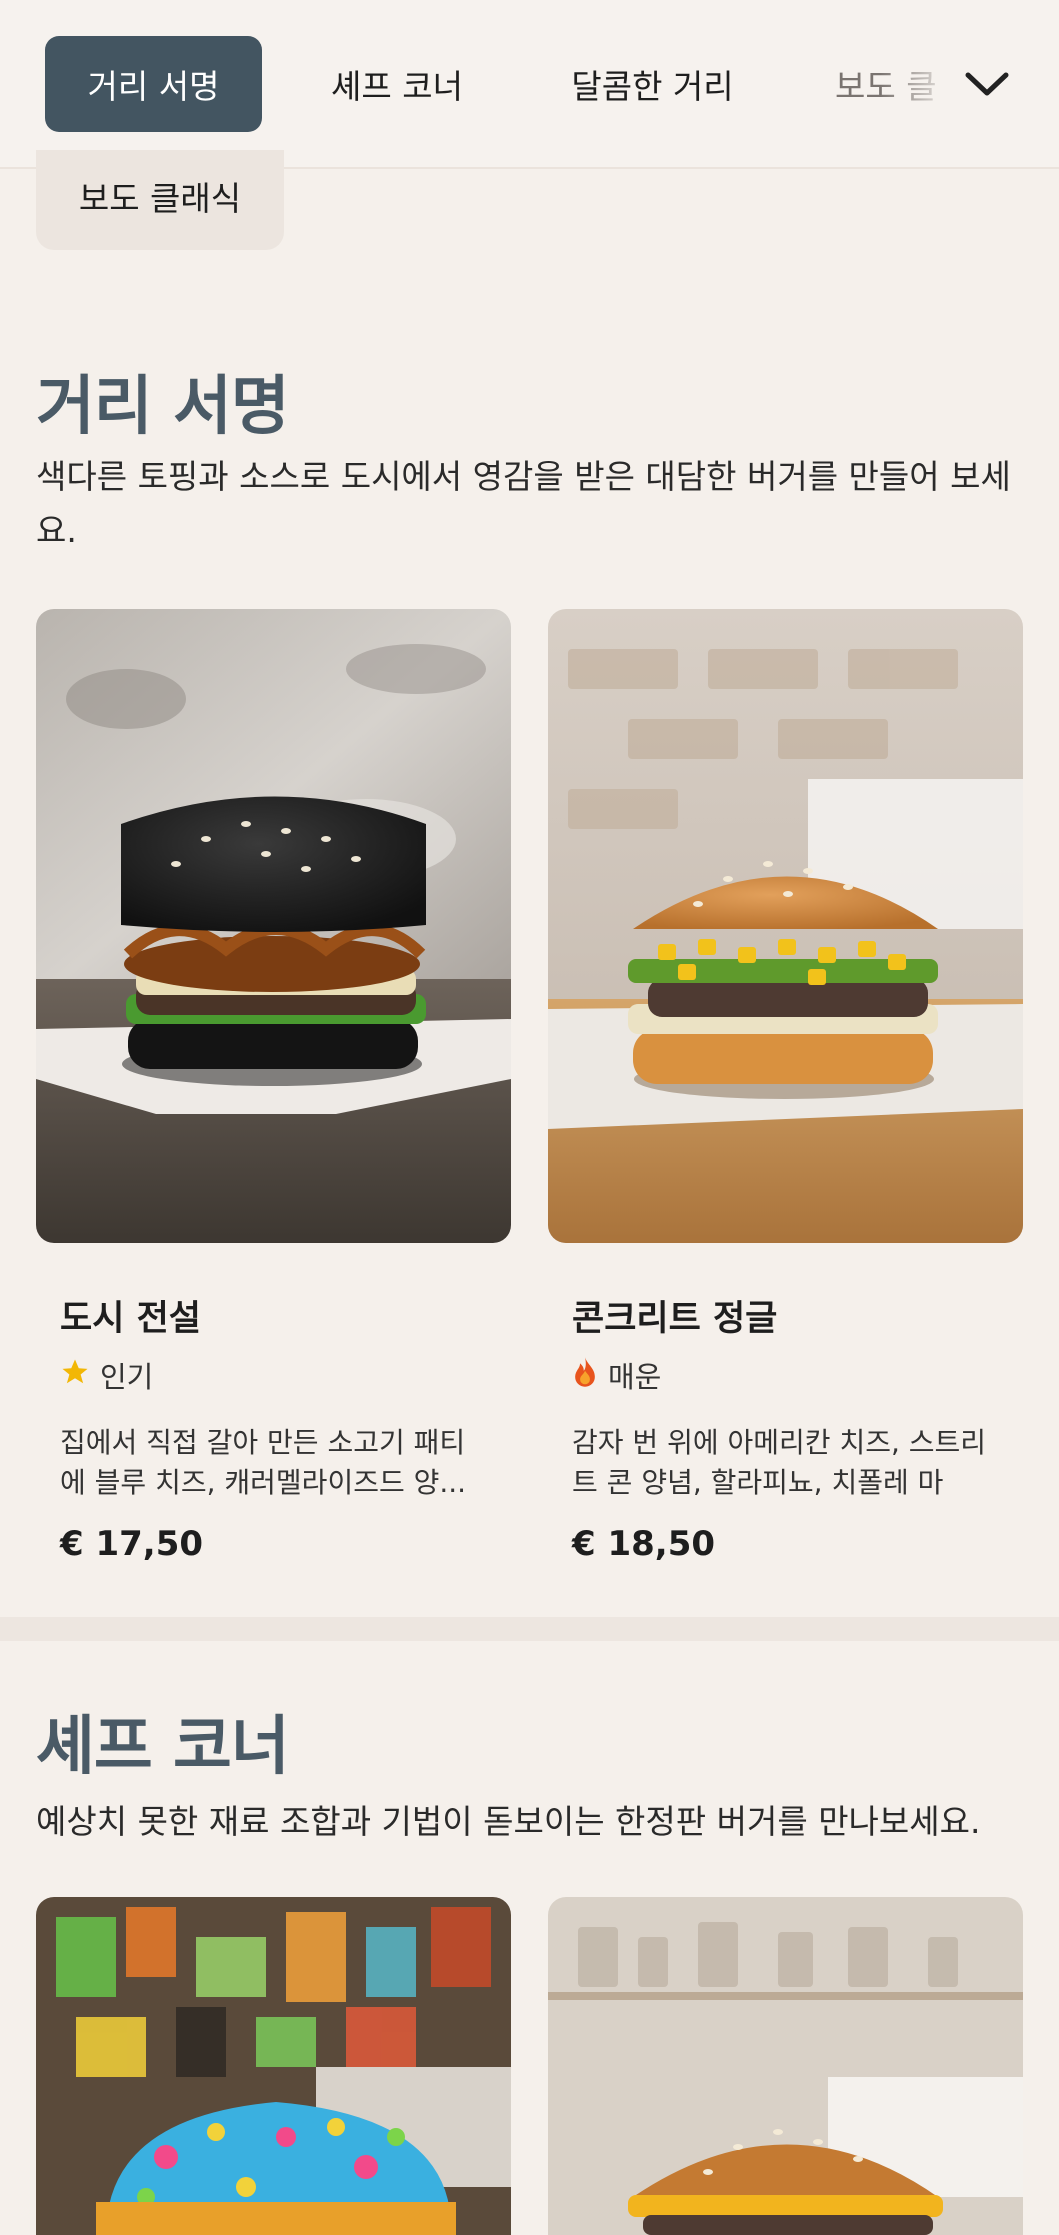  I want to click on section-description-street-signature: 색다른 토핑과 소스로 도시에서 영감을 받은 대담한 버거를 만들어 보세요., so click(523, 503).